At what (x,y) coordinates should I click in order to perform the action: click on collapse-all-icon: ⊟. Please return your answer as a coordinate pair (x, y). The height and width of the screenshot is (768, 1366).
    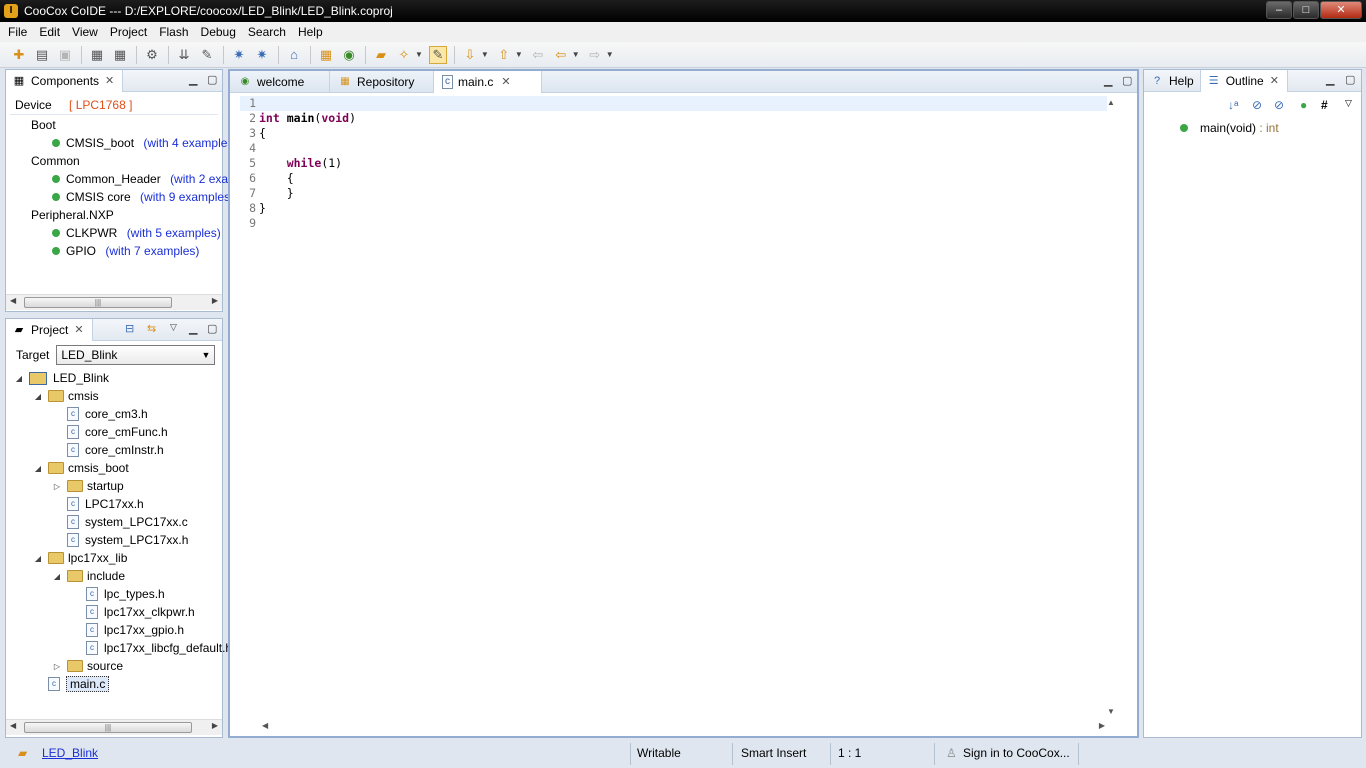
    Looking at the image, I should click on (129, 328).